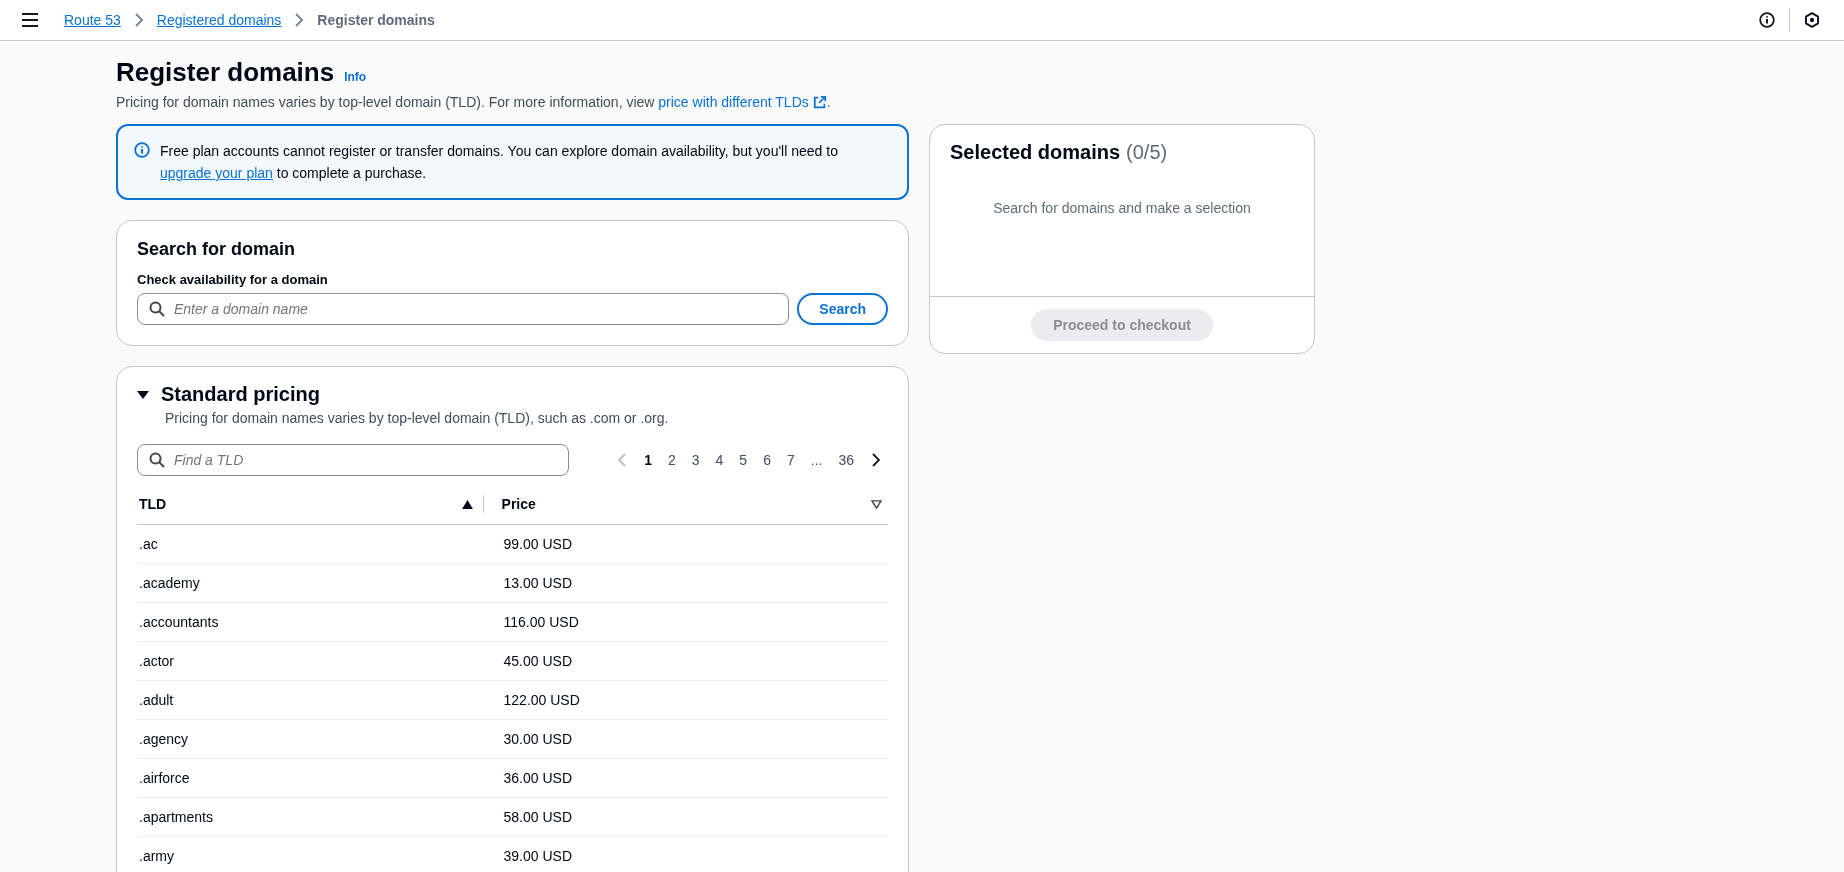 The width and height of the screenshot is (1844, 872). What do you see at coordinates (686, 544) in the screenshot?
I see `price-cell: 99.00 USD` at bounding box center [686, 544].